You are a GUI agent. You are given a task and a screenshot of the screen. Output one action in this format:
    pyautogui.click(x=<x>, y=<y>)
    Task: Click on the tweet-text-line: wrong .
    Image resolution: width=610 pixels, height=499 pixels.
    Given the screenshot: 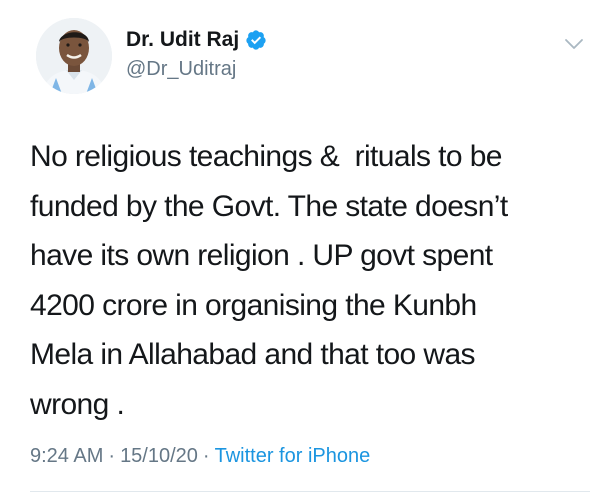 What is the action you would take?
    pyautogui.click(x=77, y=404)
    